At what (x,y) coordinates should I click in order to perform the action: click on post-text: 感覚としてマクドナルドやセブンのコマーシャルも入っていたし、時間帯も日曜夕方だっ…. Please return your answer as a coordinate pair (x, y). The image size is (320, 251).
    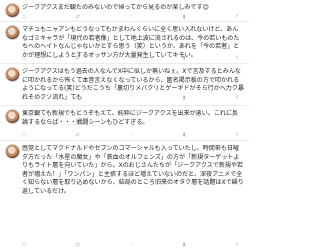
    Looking at the image, I should click on (133, 170).